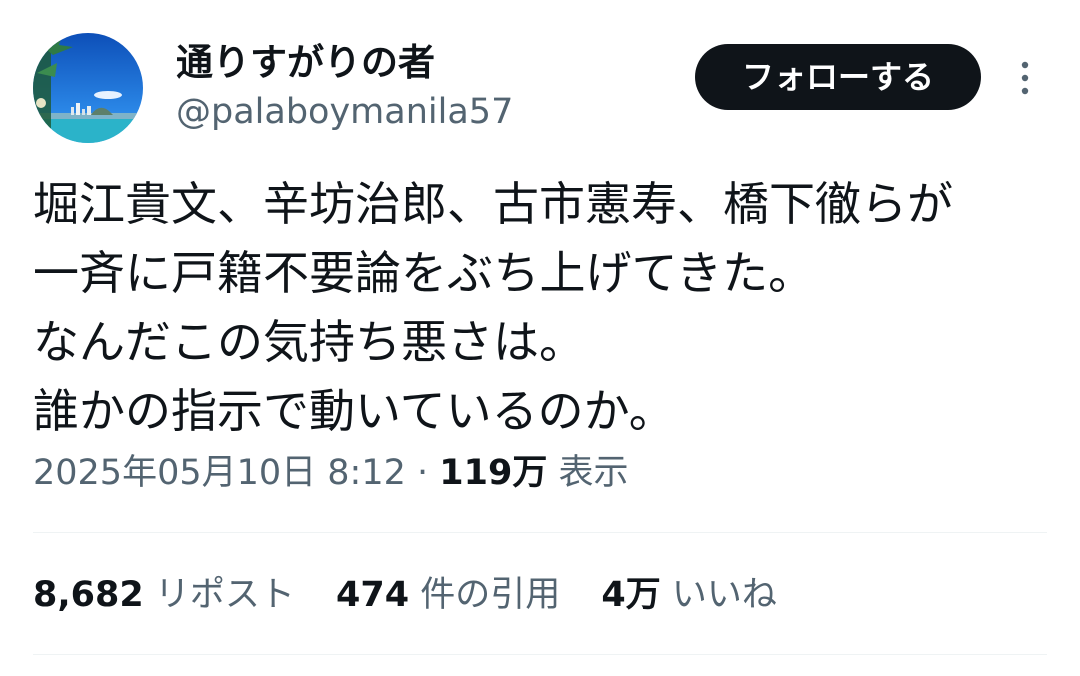 The width and height of the screenshot is (1080, 676). I want to click on beach-skyline-avatar-icon, so click(88, 88).